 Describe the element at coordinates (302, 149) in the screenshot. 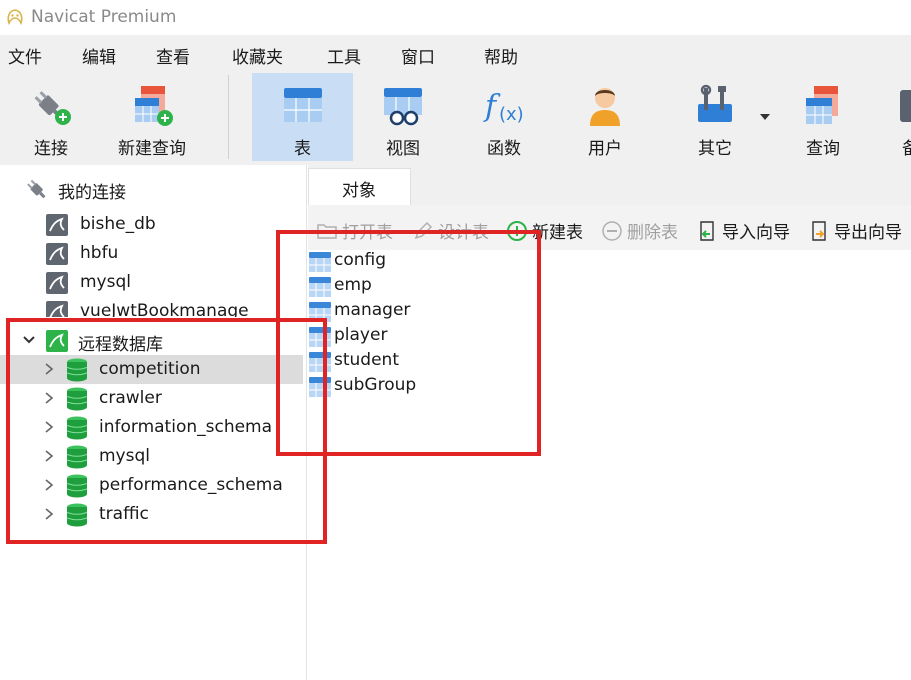

I see `table-label: 表` at that location.